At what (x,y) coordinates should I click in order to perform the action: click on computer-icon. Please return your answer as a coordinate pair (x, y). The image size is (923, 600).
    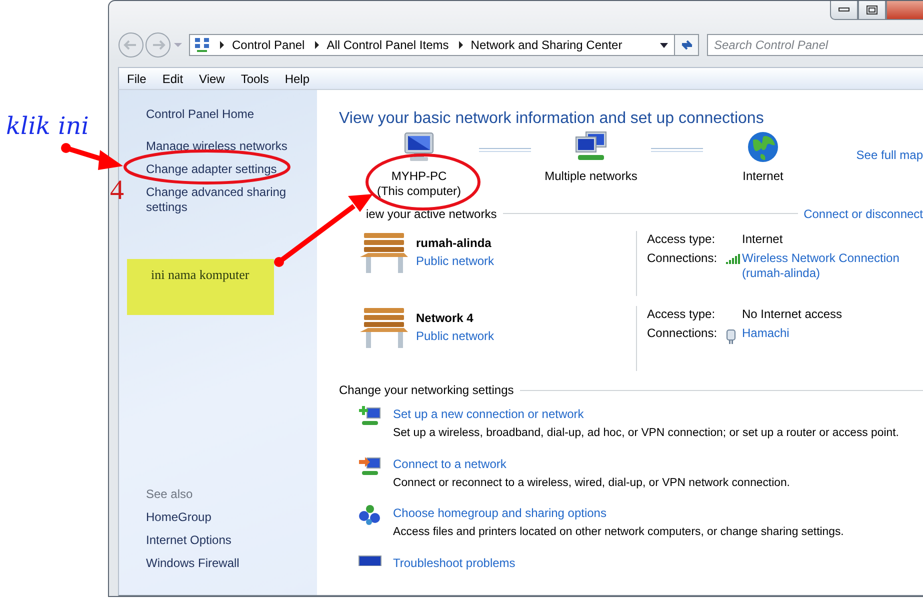
    Looking at the image, I should click on (419, 147).